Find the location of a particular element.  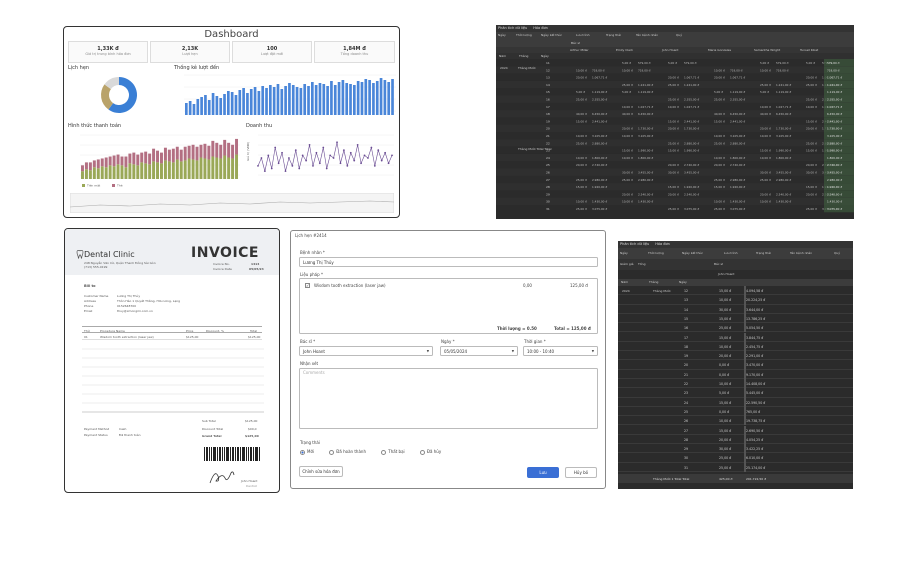

group-label: Bác sĩ is located at coordinates (575, 43).